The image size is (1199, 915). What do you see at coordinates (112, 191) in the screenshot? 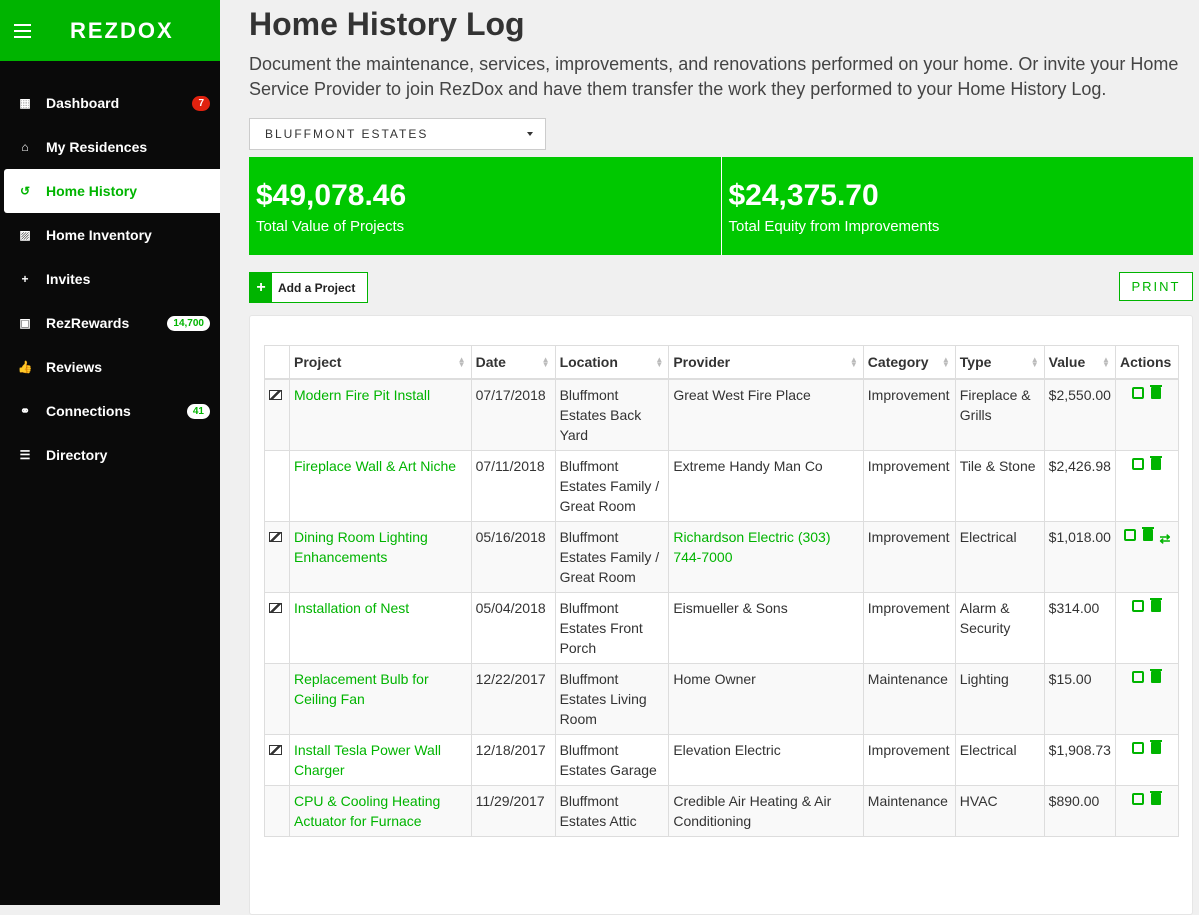
I see `sidebar-item-home-history: ↺ Home History` at bounding box center [112, 191].